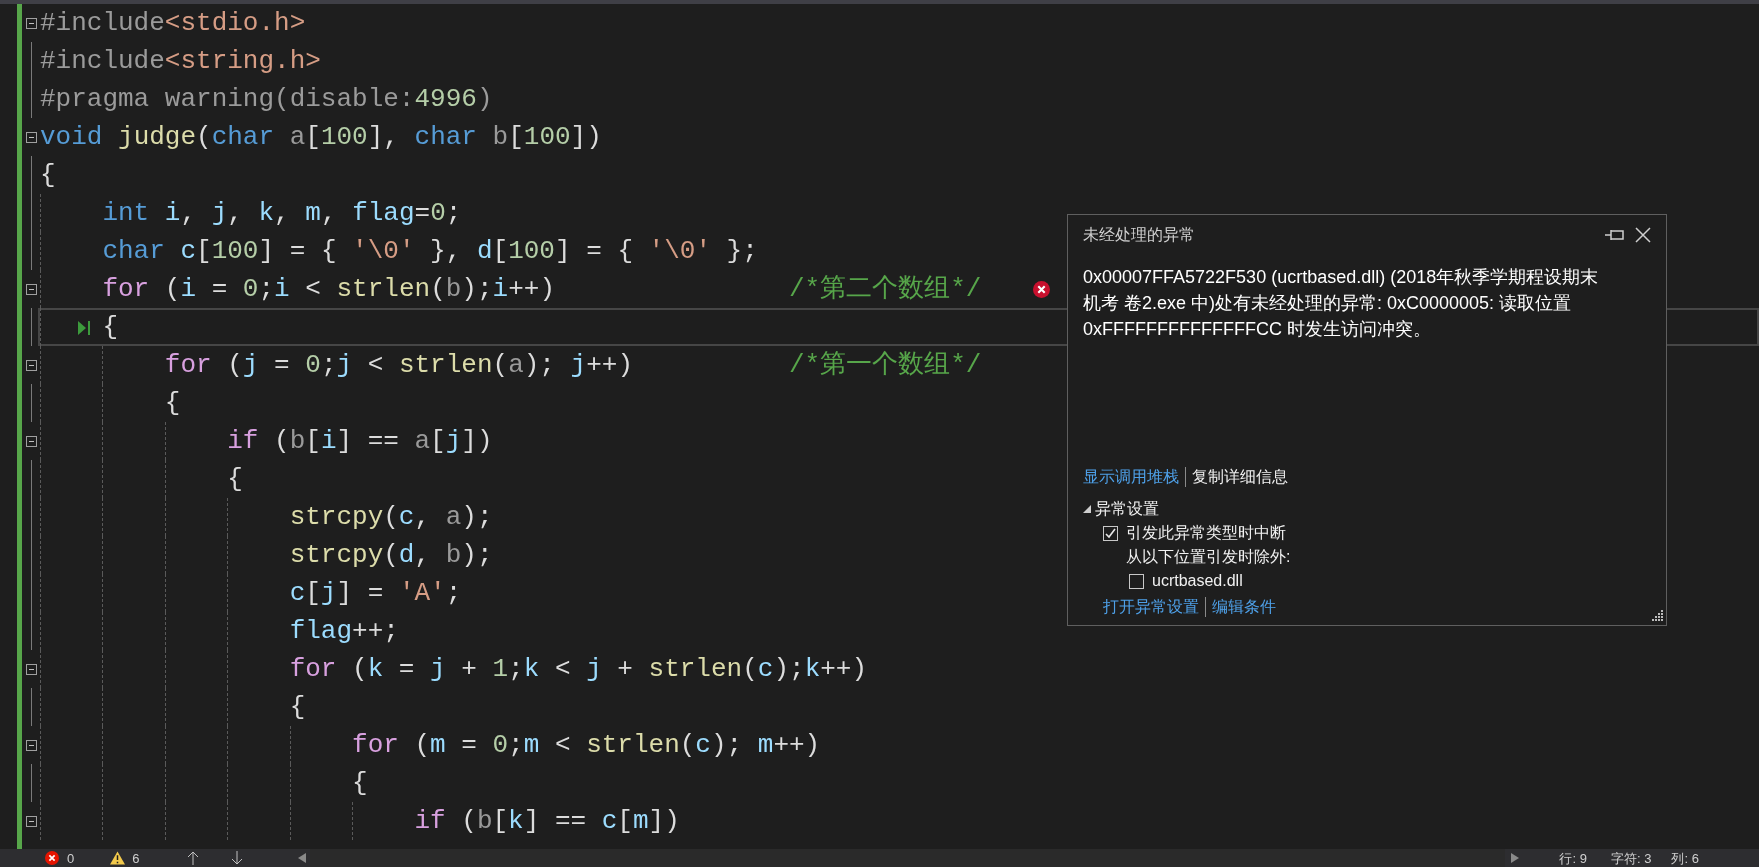  Describe the element at coordinates (430, 745) in the screenshot. I see `code-line: for (m = 0;m < strlen(c); m++)` at that location.